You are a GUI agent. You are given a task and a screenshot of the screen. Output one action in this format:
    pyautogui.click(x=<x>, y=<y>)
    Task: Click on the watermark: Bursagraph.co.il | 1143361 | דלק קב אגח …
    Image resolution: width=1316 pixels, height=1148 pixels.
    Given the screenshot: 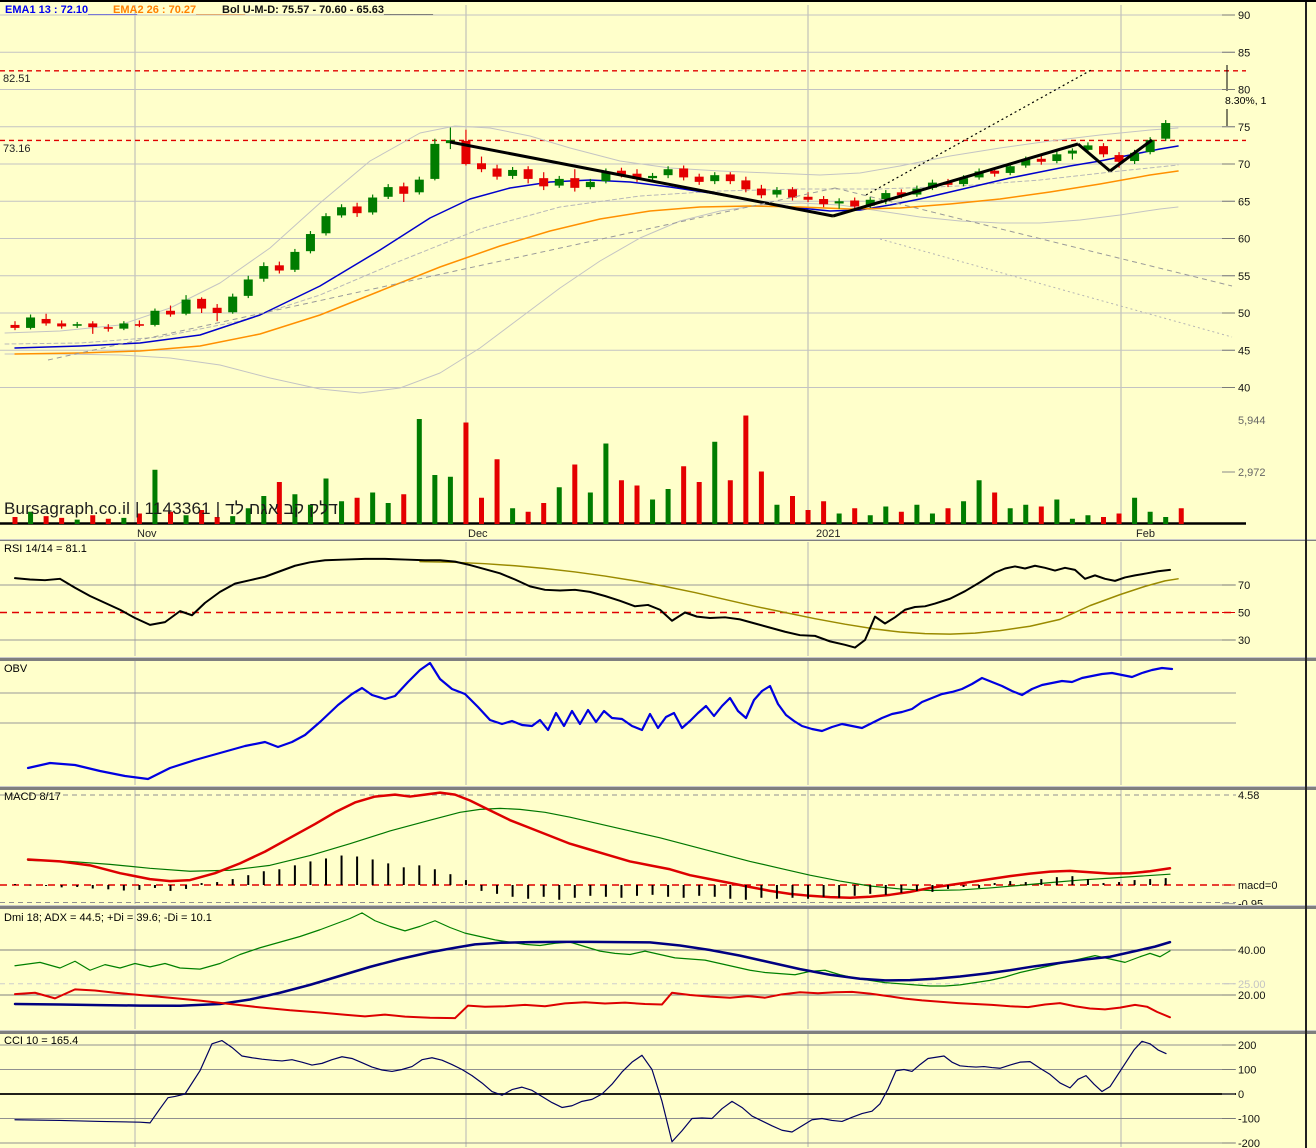 What is the action you would take?
    pyautogui.click(x=171, y=508)
    